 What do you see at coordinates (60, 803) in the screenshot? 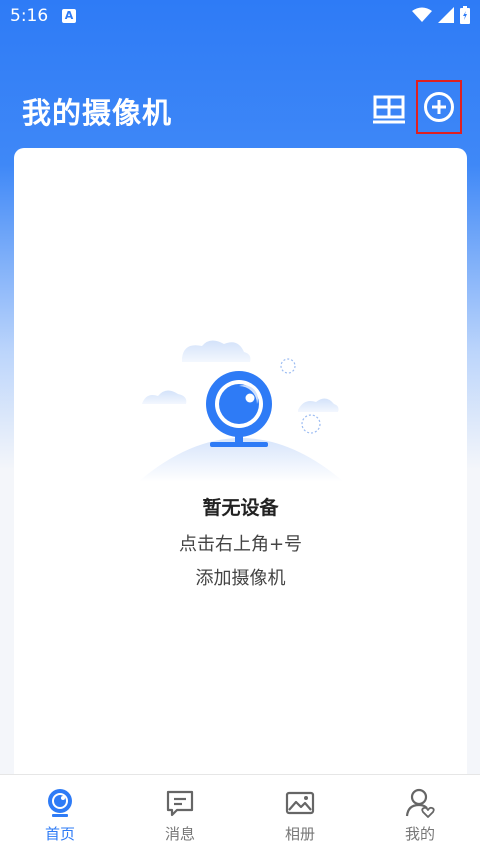
I see `camera-home-icon` at bounding box center [60, 803].